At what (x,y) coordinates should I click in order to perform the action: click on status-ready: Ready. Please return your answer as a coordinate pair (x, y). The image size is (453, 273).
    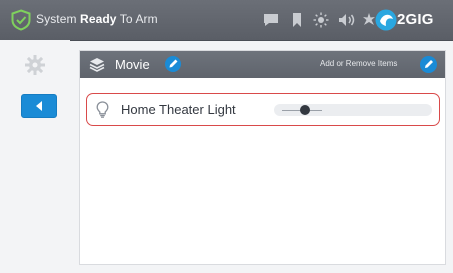
    Looking at the image, I should click on (98, 19).